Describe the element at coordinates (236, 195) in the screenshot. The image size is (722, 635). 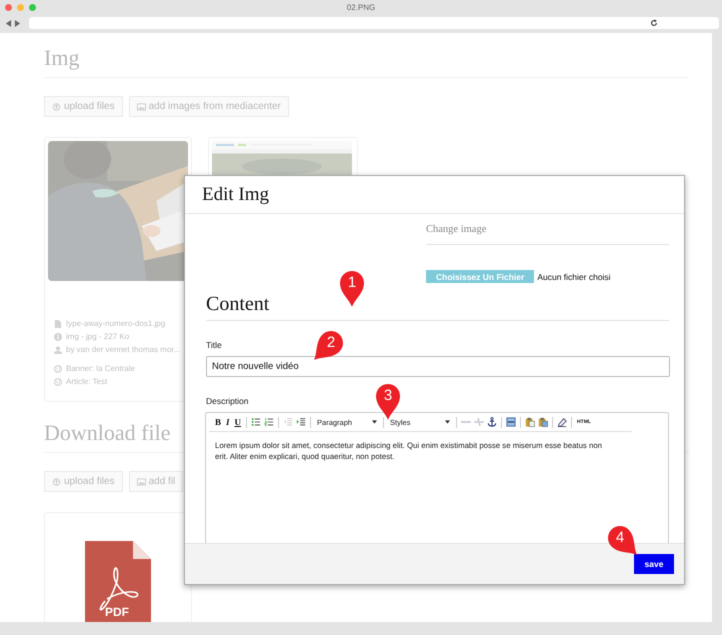
I see `dialog-title: Edit Img` at that location.